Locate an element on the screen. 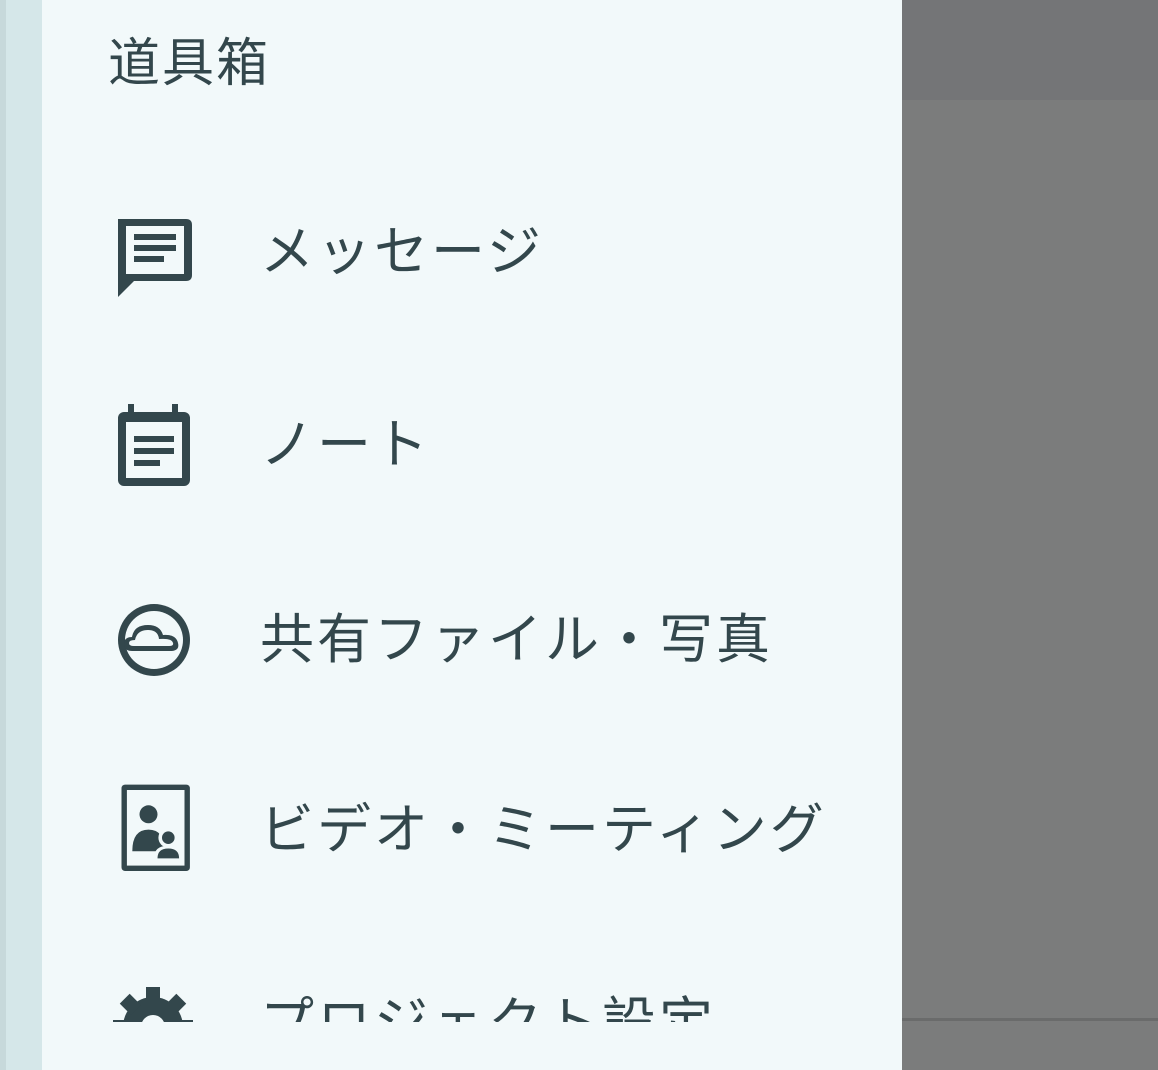 The image size is (1158, 1070). menu-item-video-meeting: ビデオ・ミーティング is located at coordinates (472, 830).